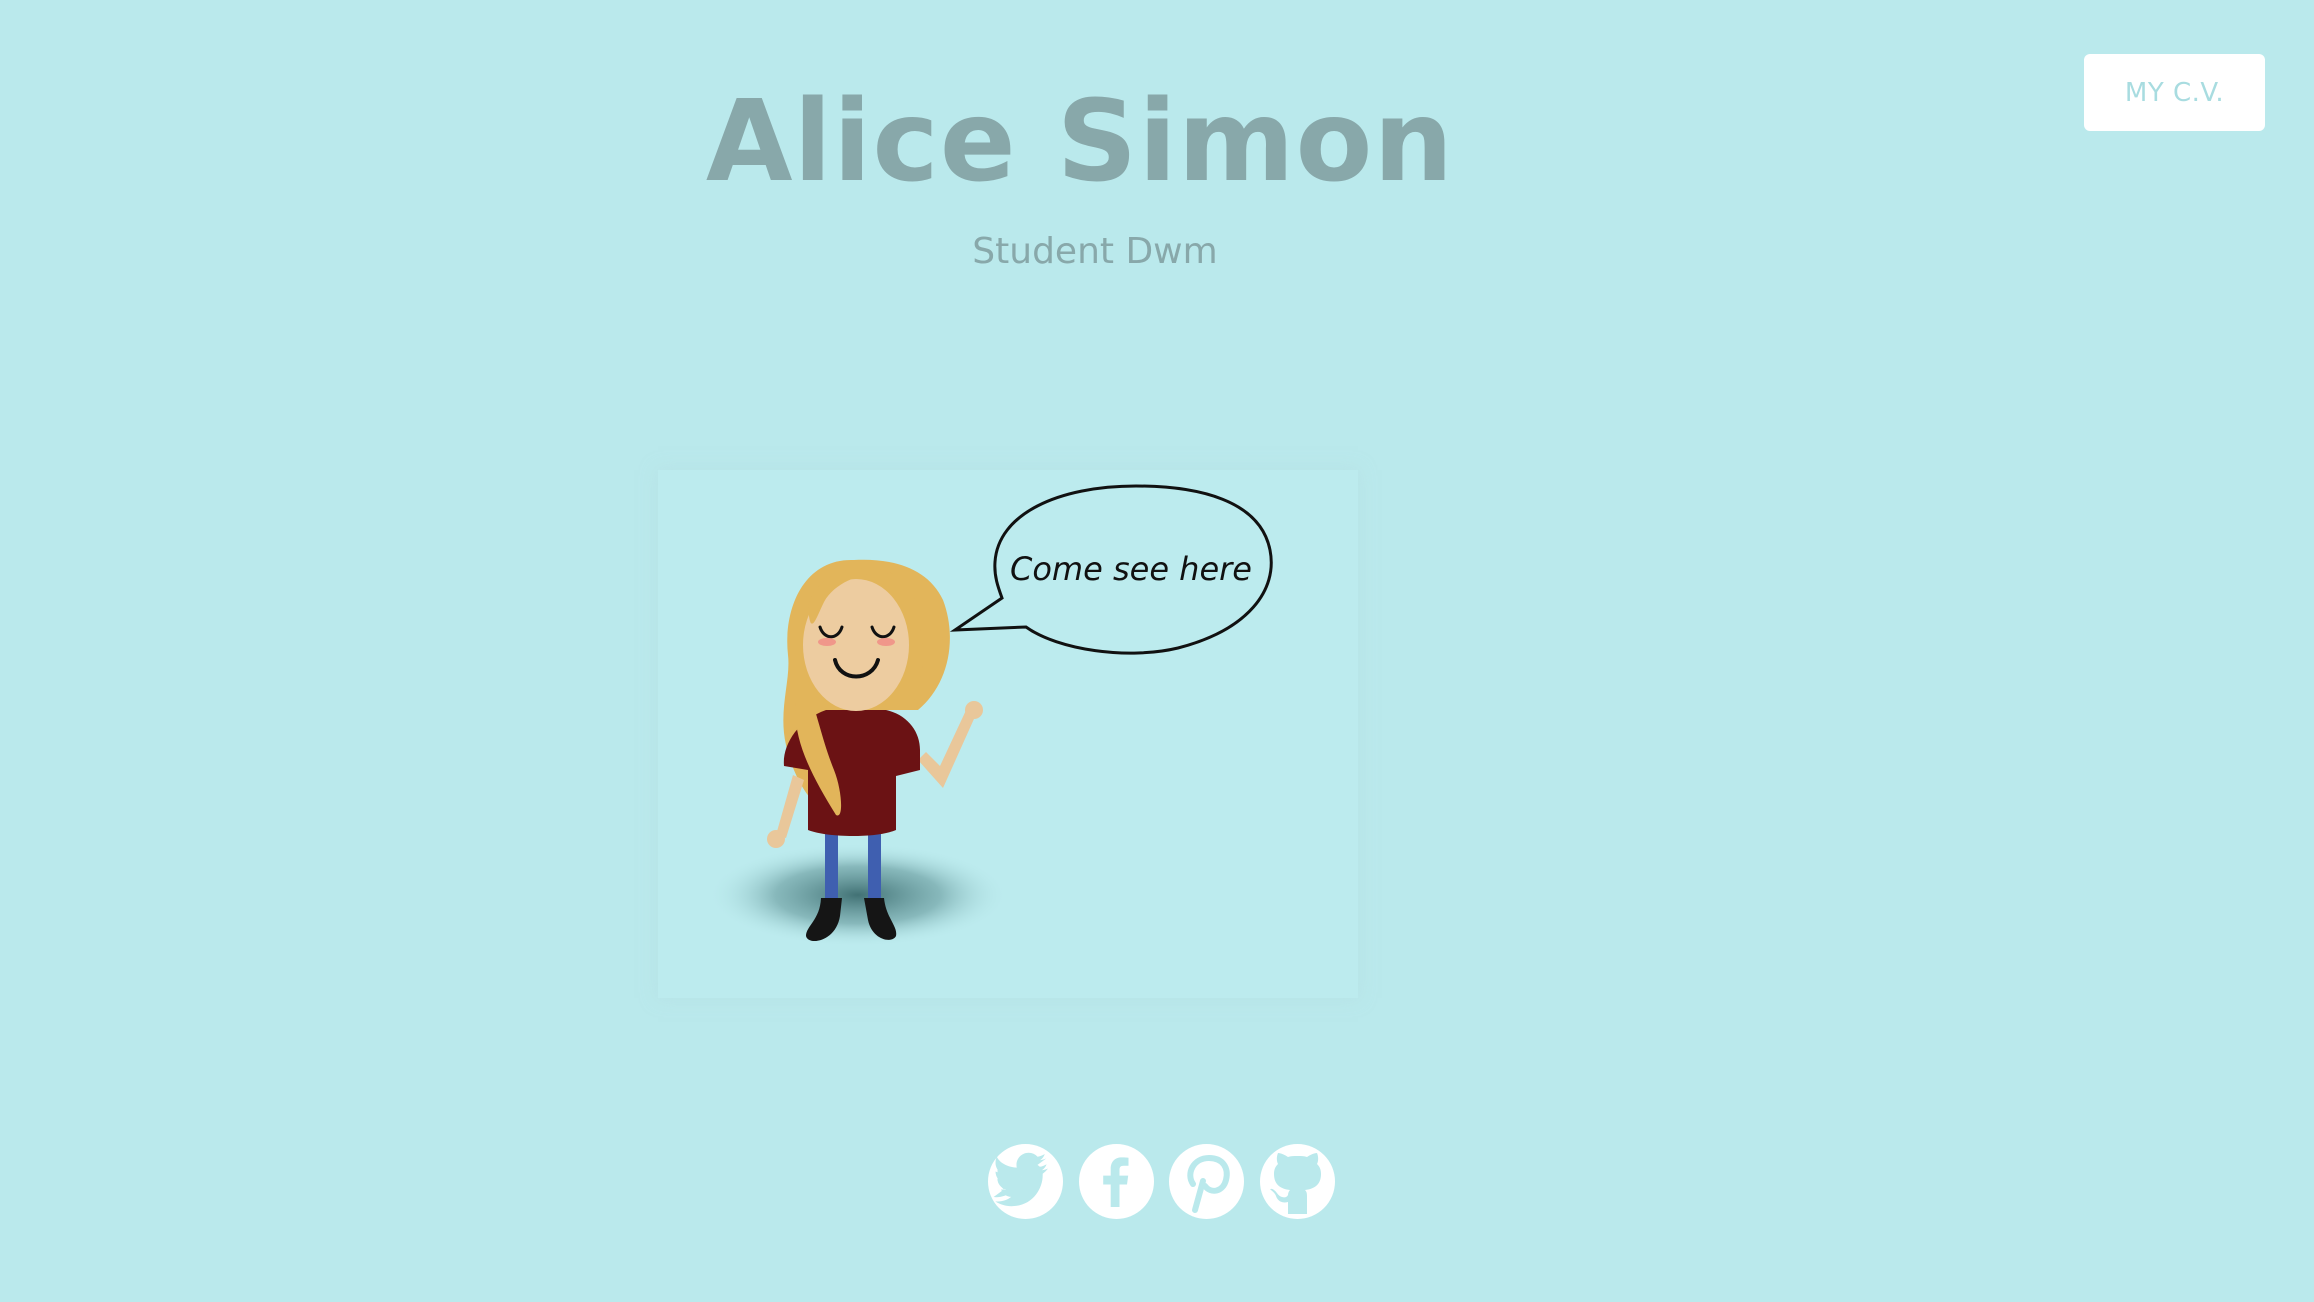 This screenshot has height=1302, width=2314. I want to click on twitter-icon, so click(1020, 1179).